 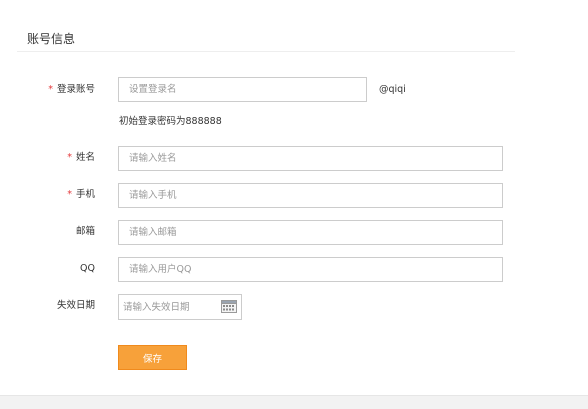 What do you see at coordinates (167, 307) in the screenshot?
I see `expiry-date-input` at bounding box center [167, 307].